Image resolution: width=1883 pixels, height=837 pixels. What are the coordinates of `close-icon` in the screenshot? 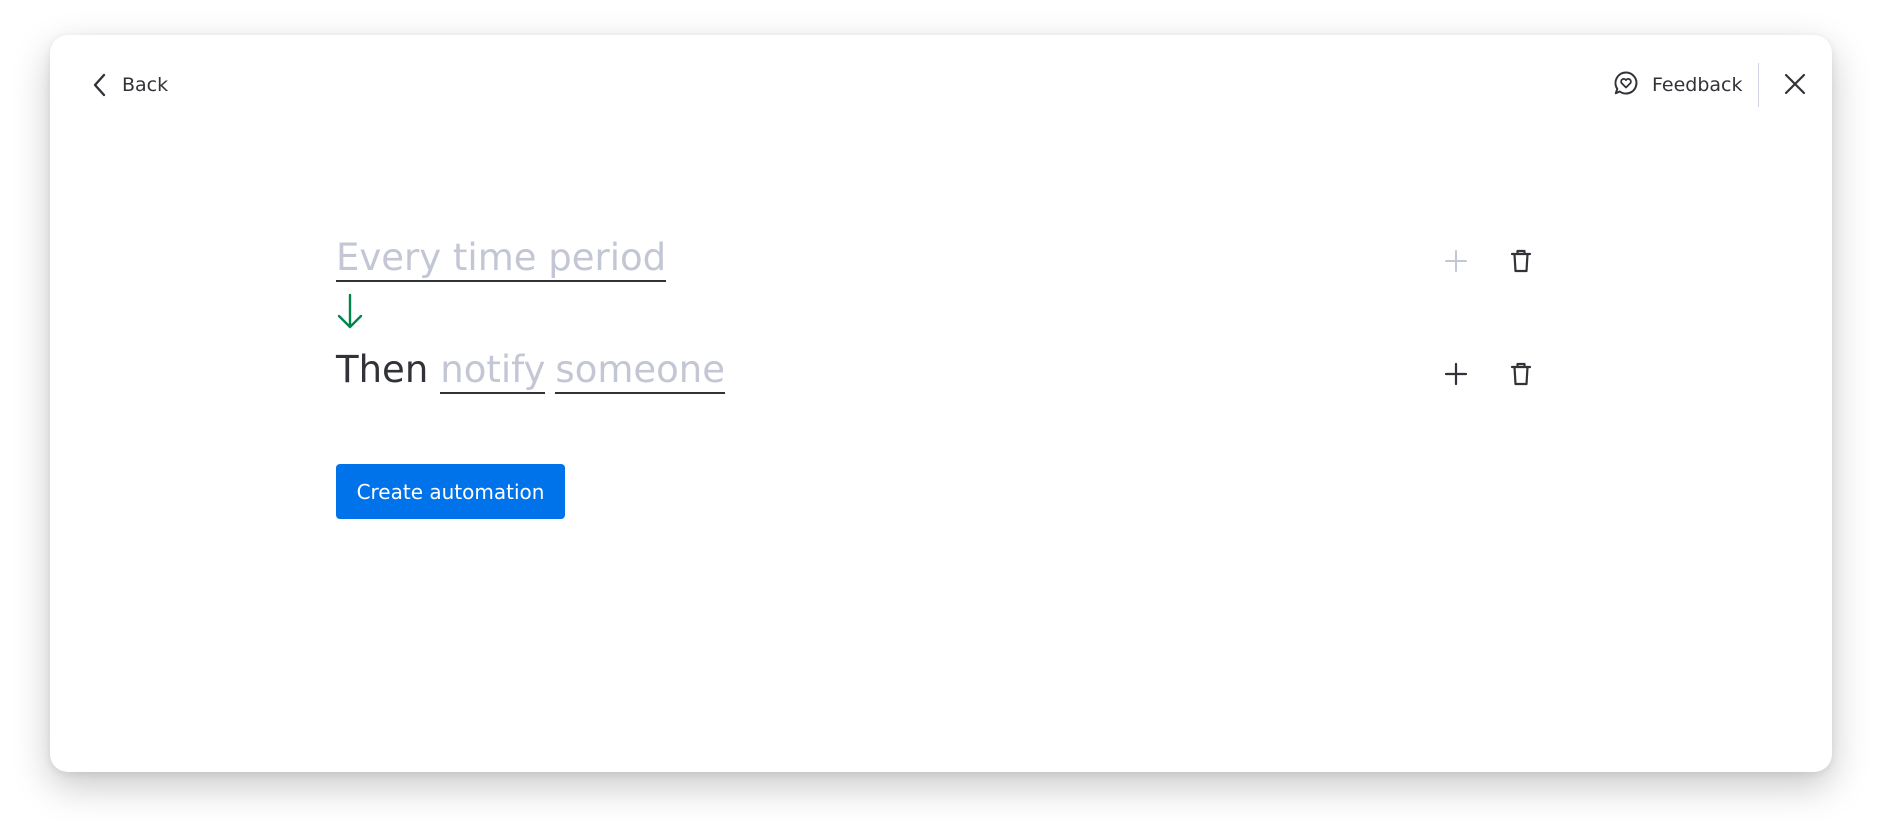 It's located at (1795, 86).